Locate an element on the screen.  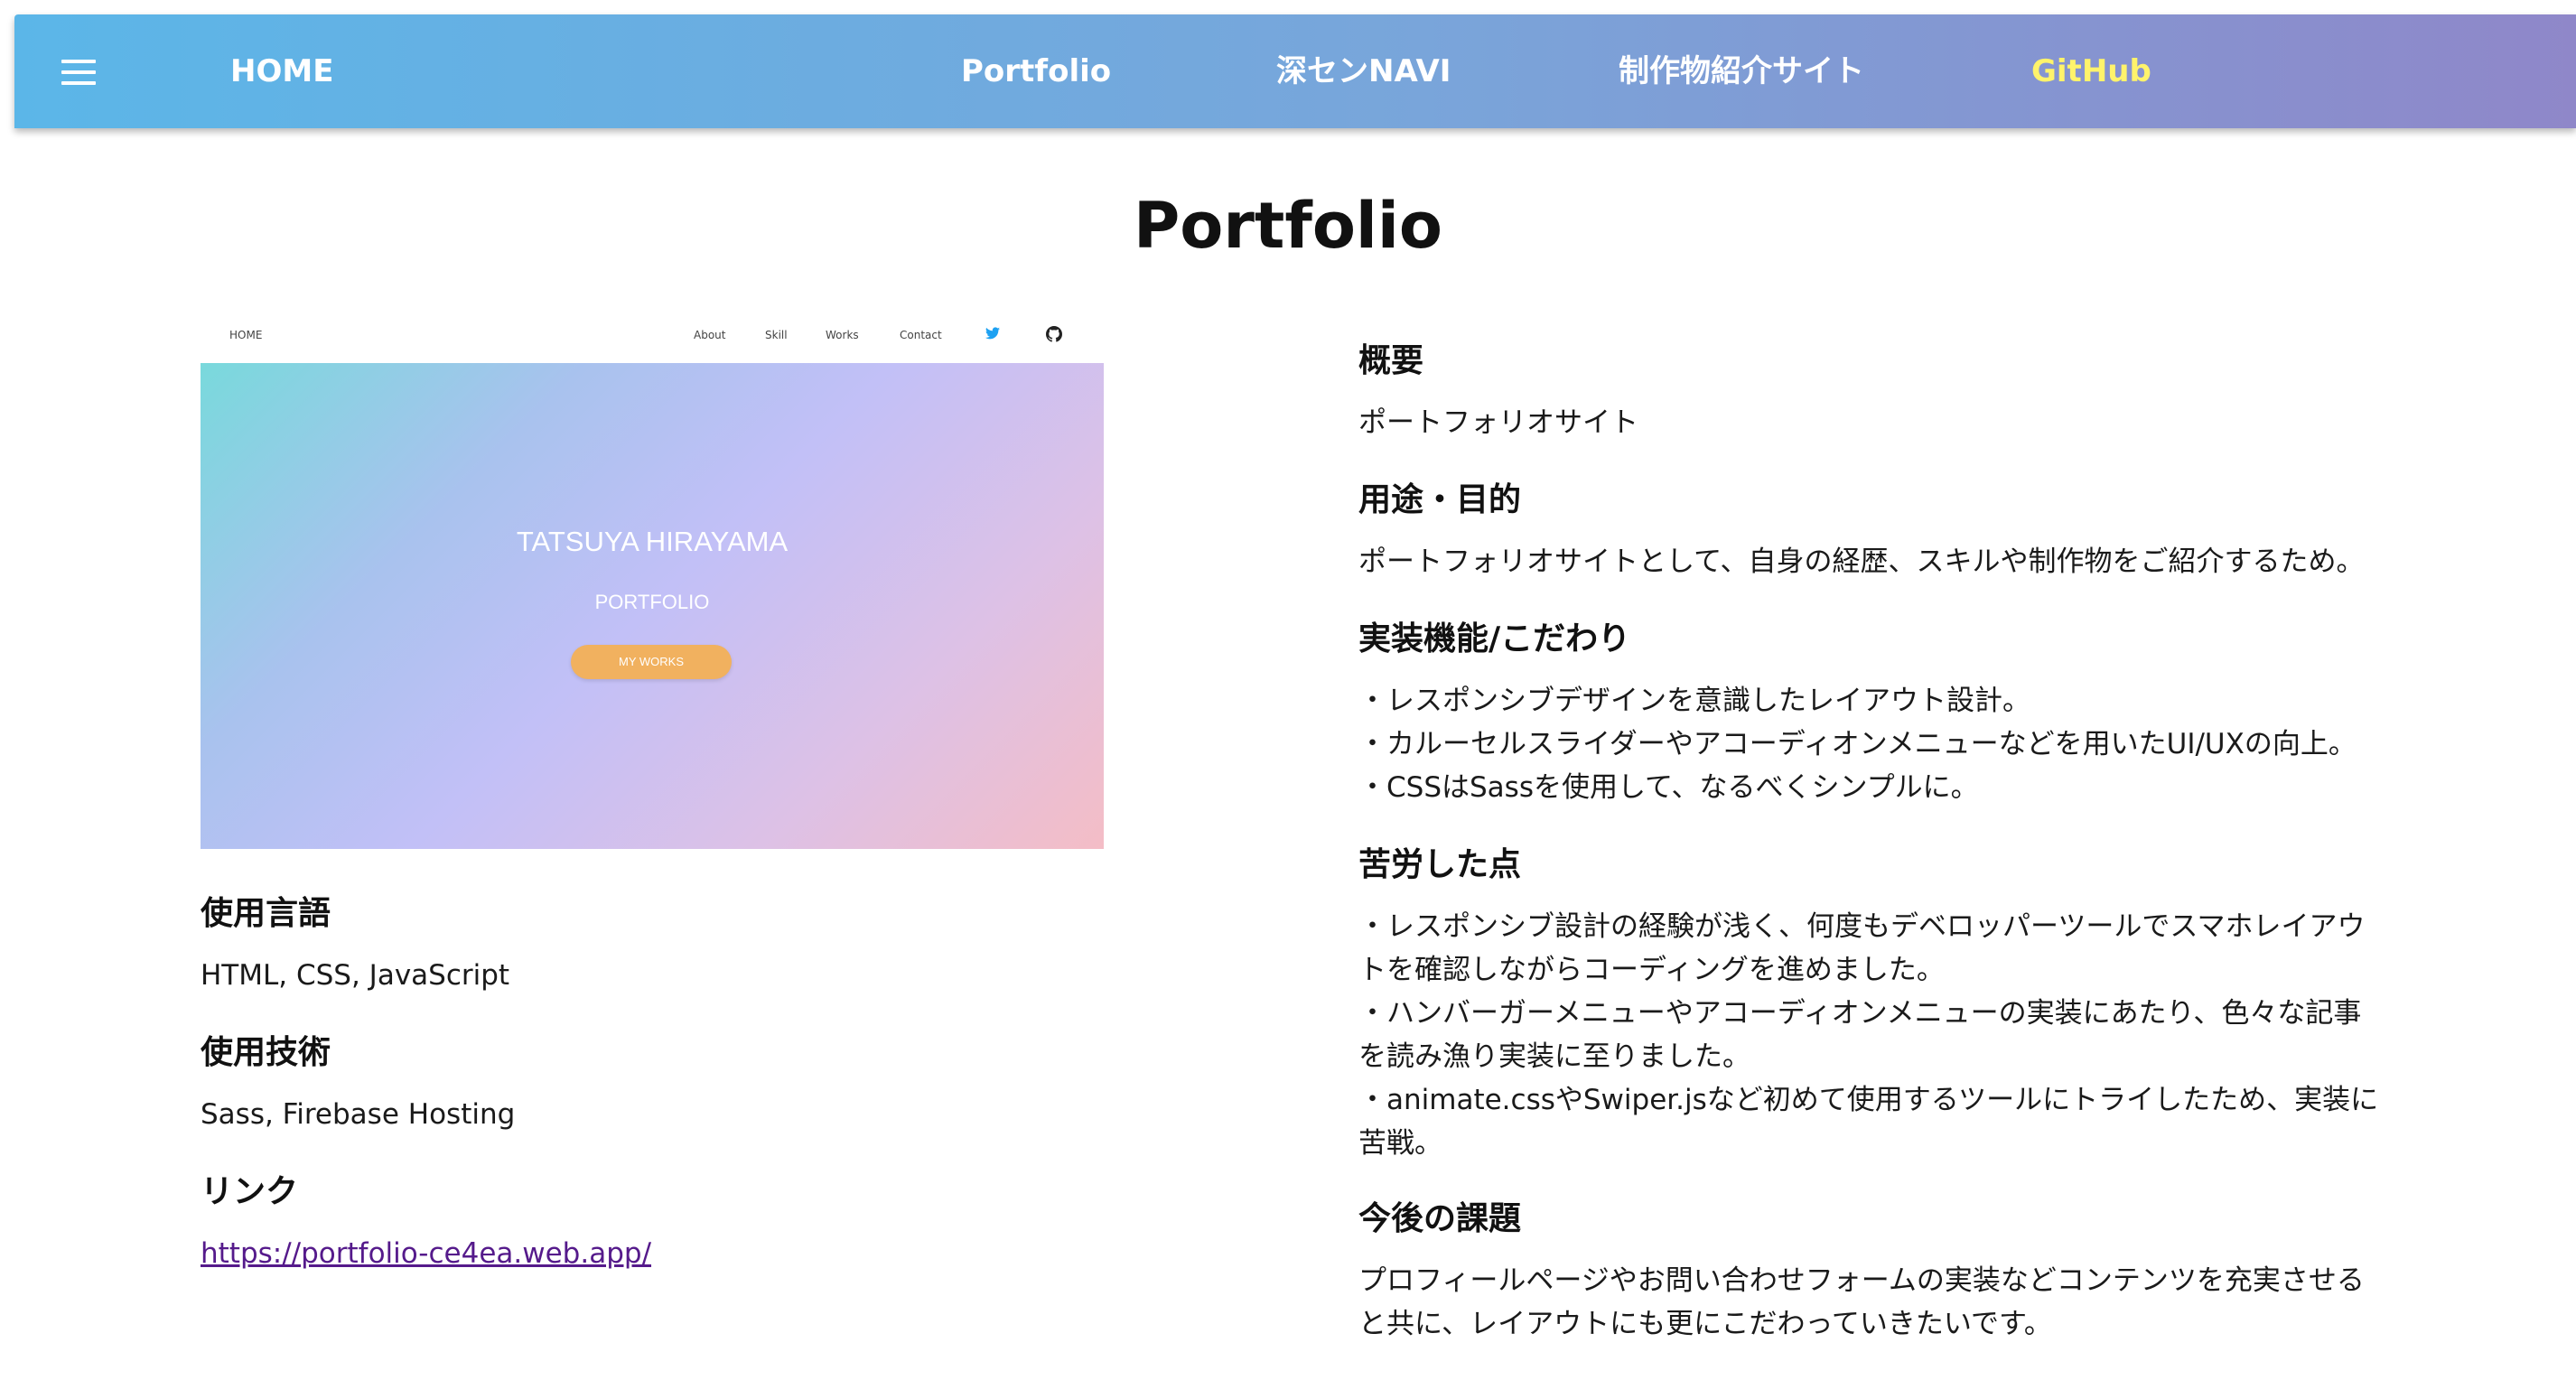
site-link: https://portfolio-ce4ea.web.app/ is located at coordinates (426, 1253).